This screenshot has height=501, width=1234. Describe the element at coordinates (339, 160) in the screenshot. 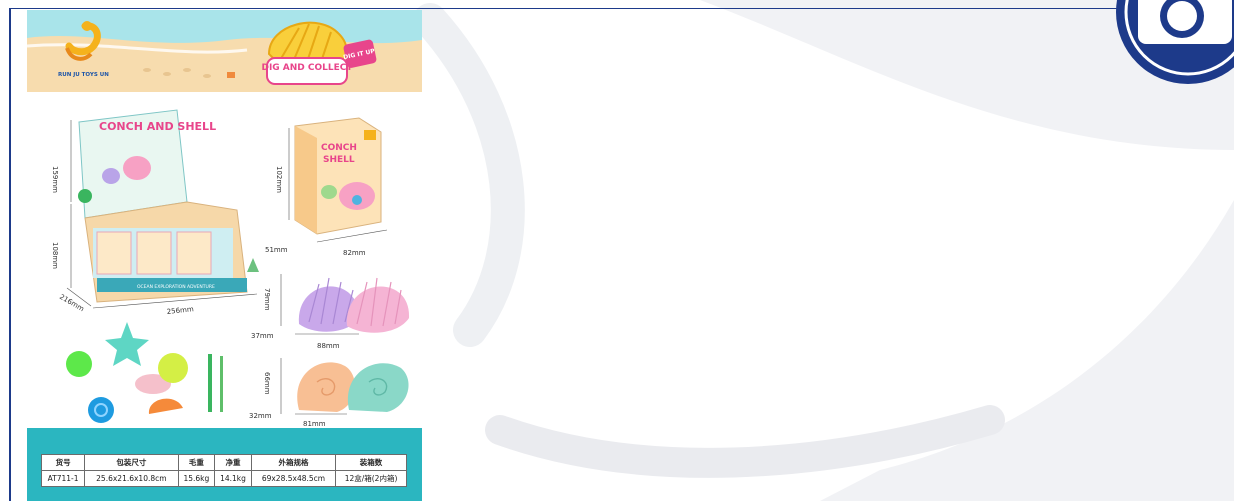

I see `svg-text: SHELL` at that location.